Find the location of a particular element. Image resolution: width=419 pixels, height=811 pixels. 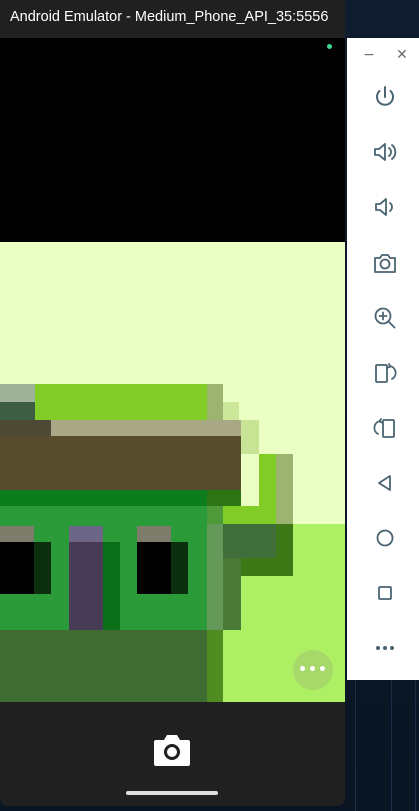

zoom-icon is located at coordinates (385, 318).